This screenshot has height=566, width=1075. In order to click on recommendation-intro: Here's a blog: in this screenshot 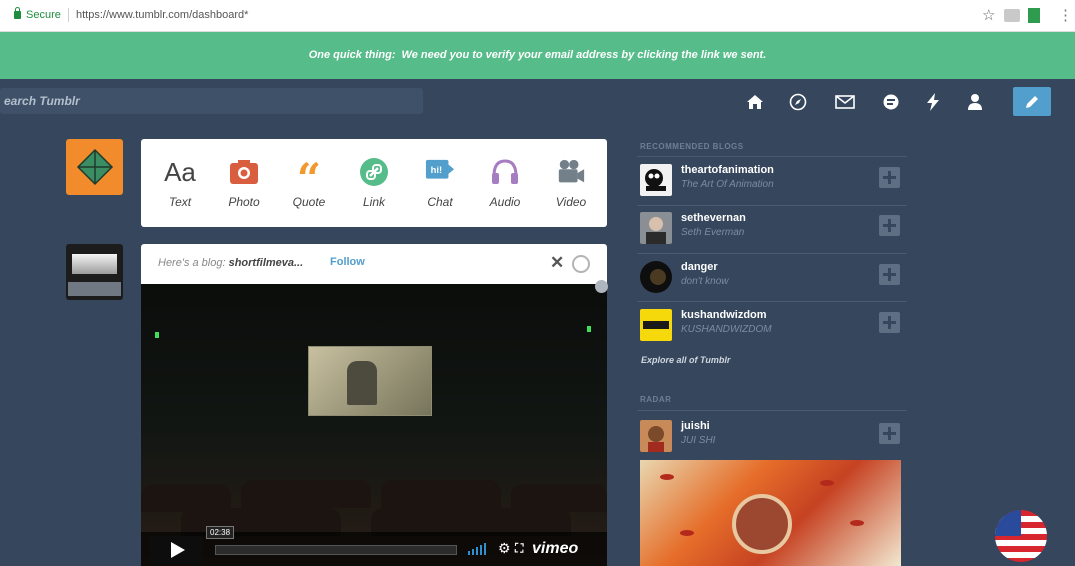, I will do `click(192, 263)`.